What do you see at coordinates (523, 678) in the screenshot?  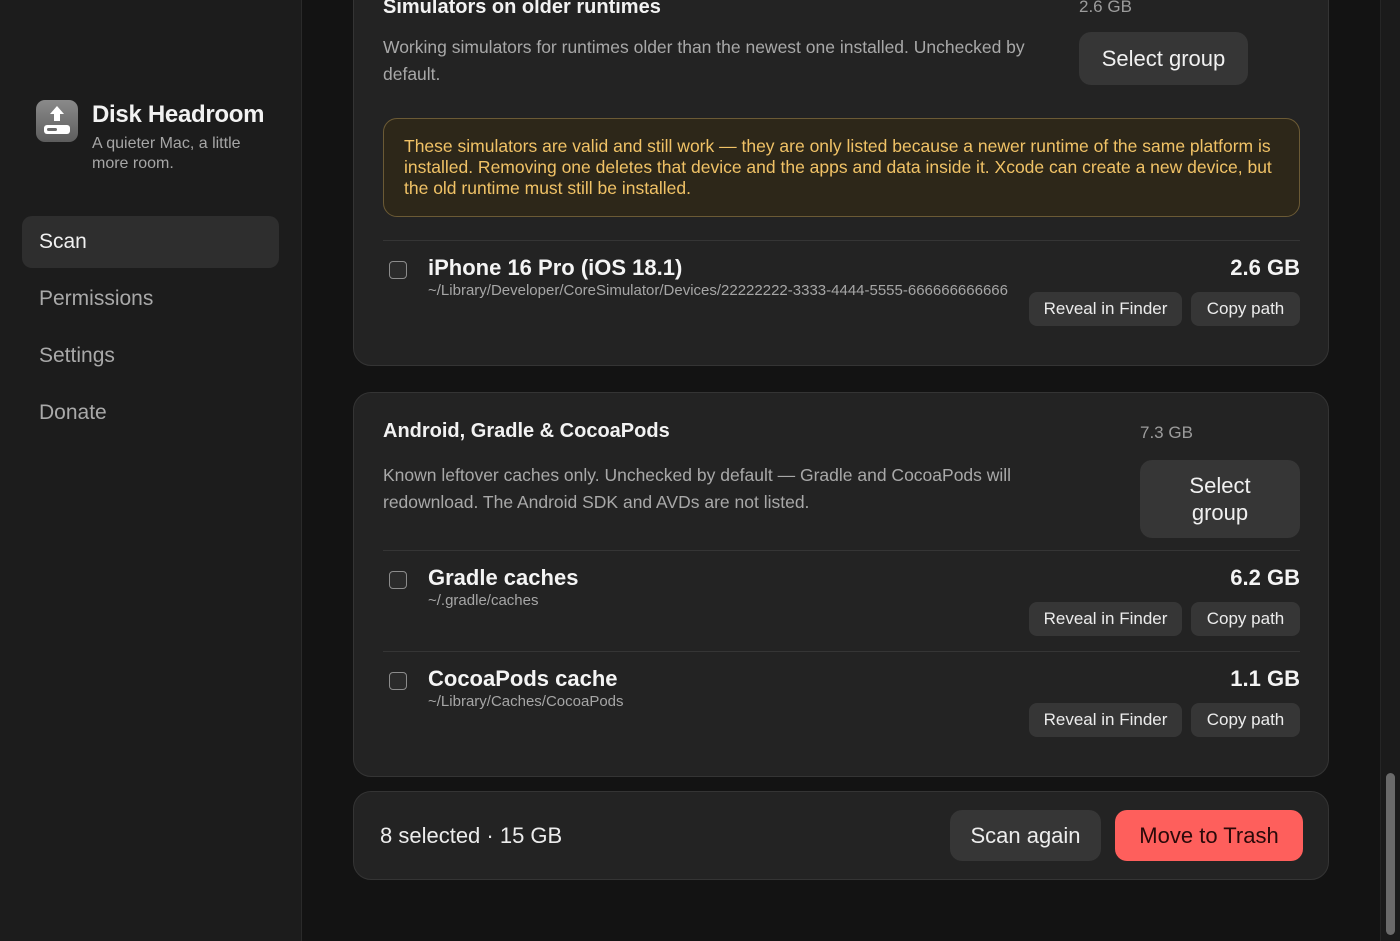 I see `item-name: CocoaPods cache` at bounding box center [523, 678].